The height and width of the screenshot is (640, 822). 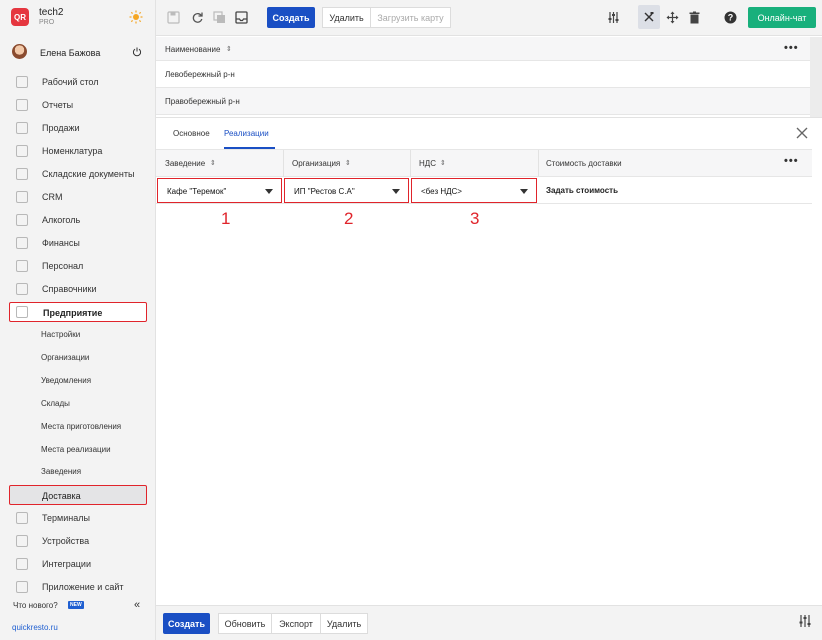 I want to click on sidebar-item-nomenclature: Номенклатура, so click(x=78, y=151).